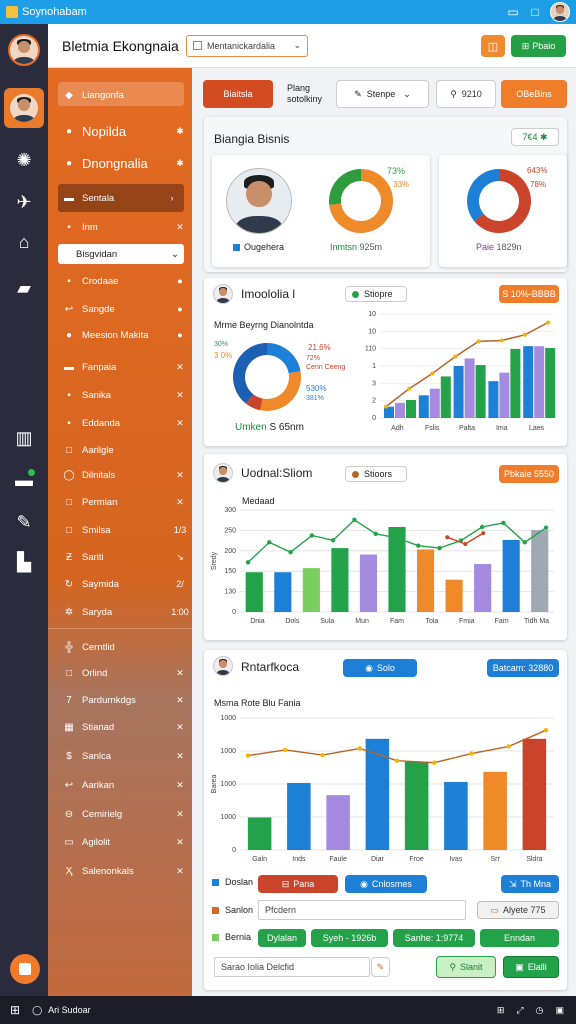  I want to click on sidebar-item: ▬ Sentala ›, so click(121, 198).